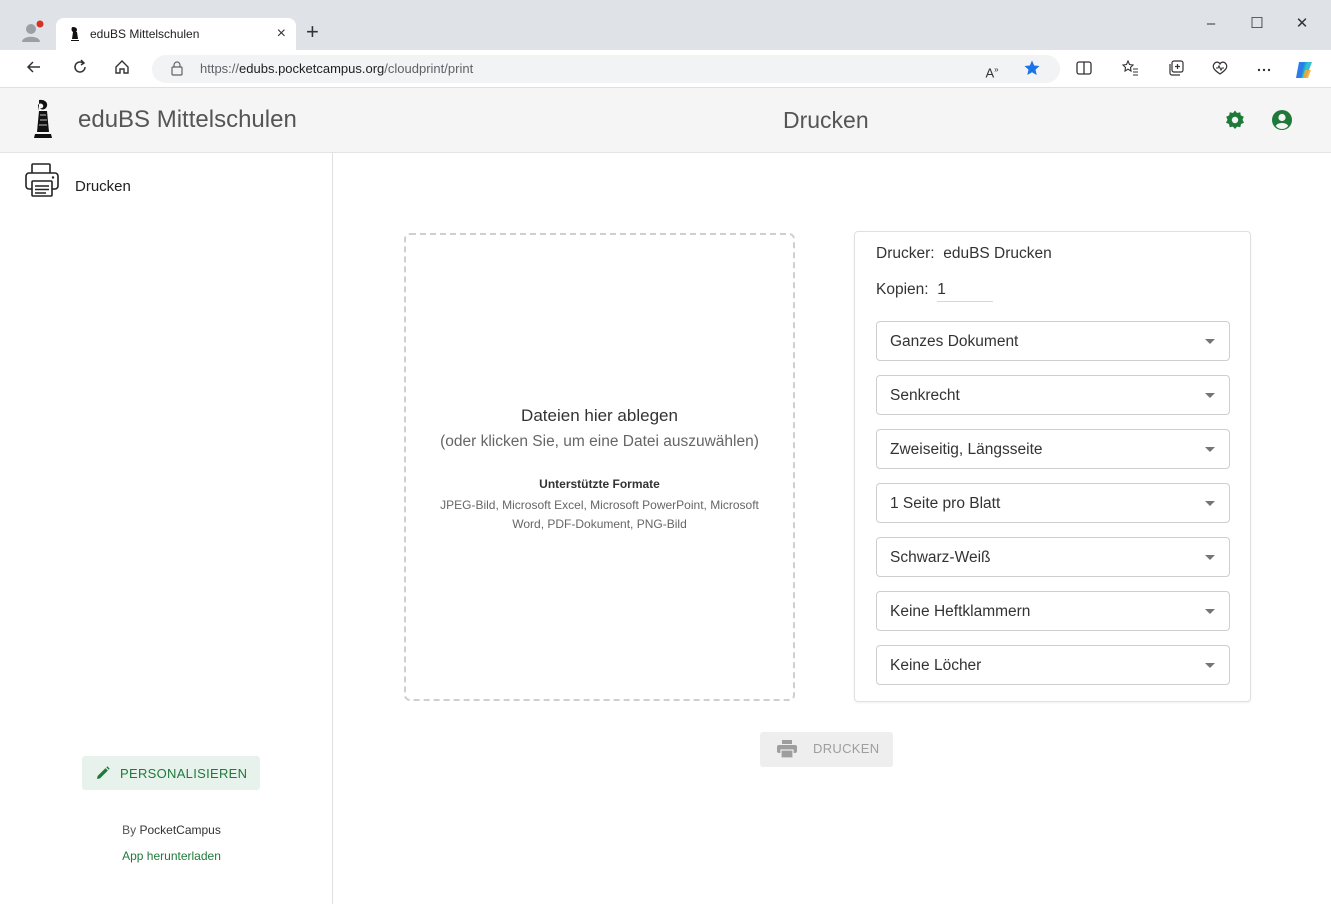 Image resolution: width=1331 pixels, height=904 pixels. I want to click on more-menu-icon, so click(1264, 70).